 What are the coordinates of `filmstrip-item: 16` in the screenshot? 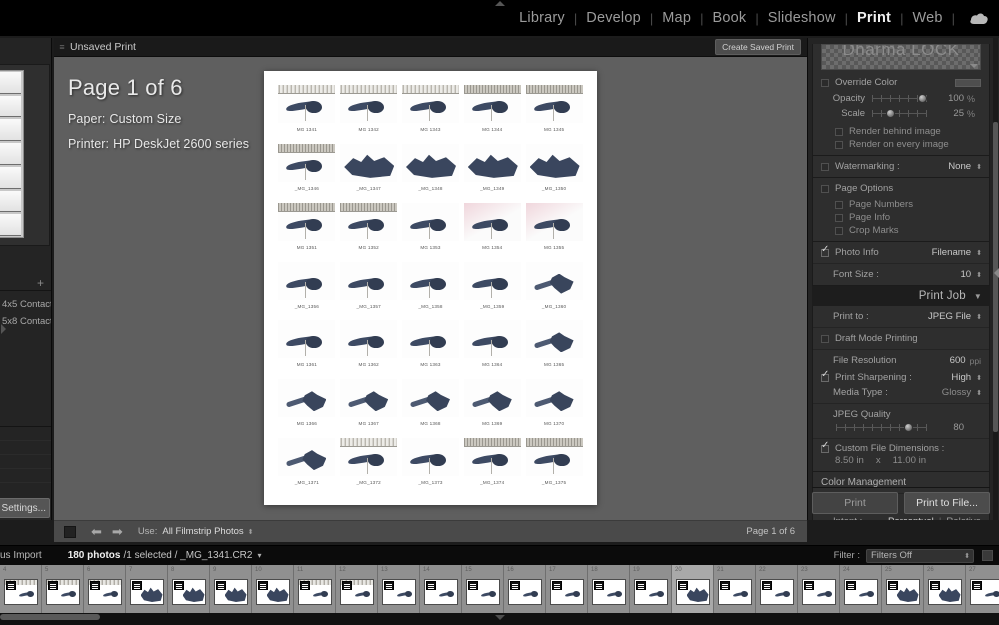 It's located at (525, 589).